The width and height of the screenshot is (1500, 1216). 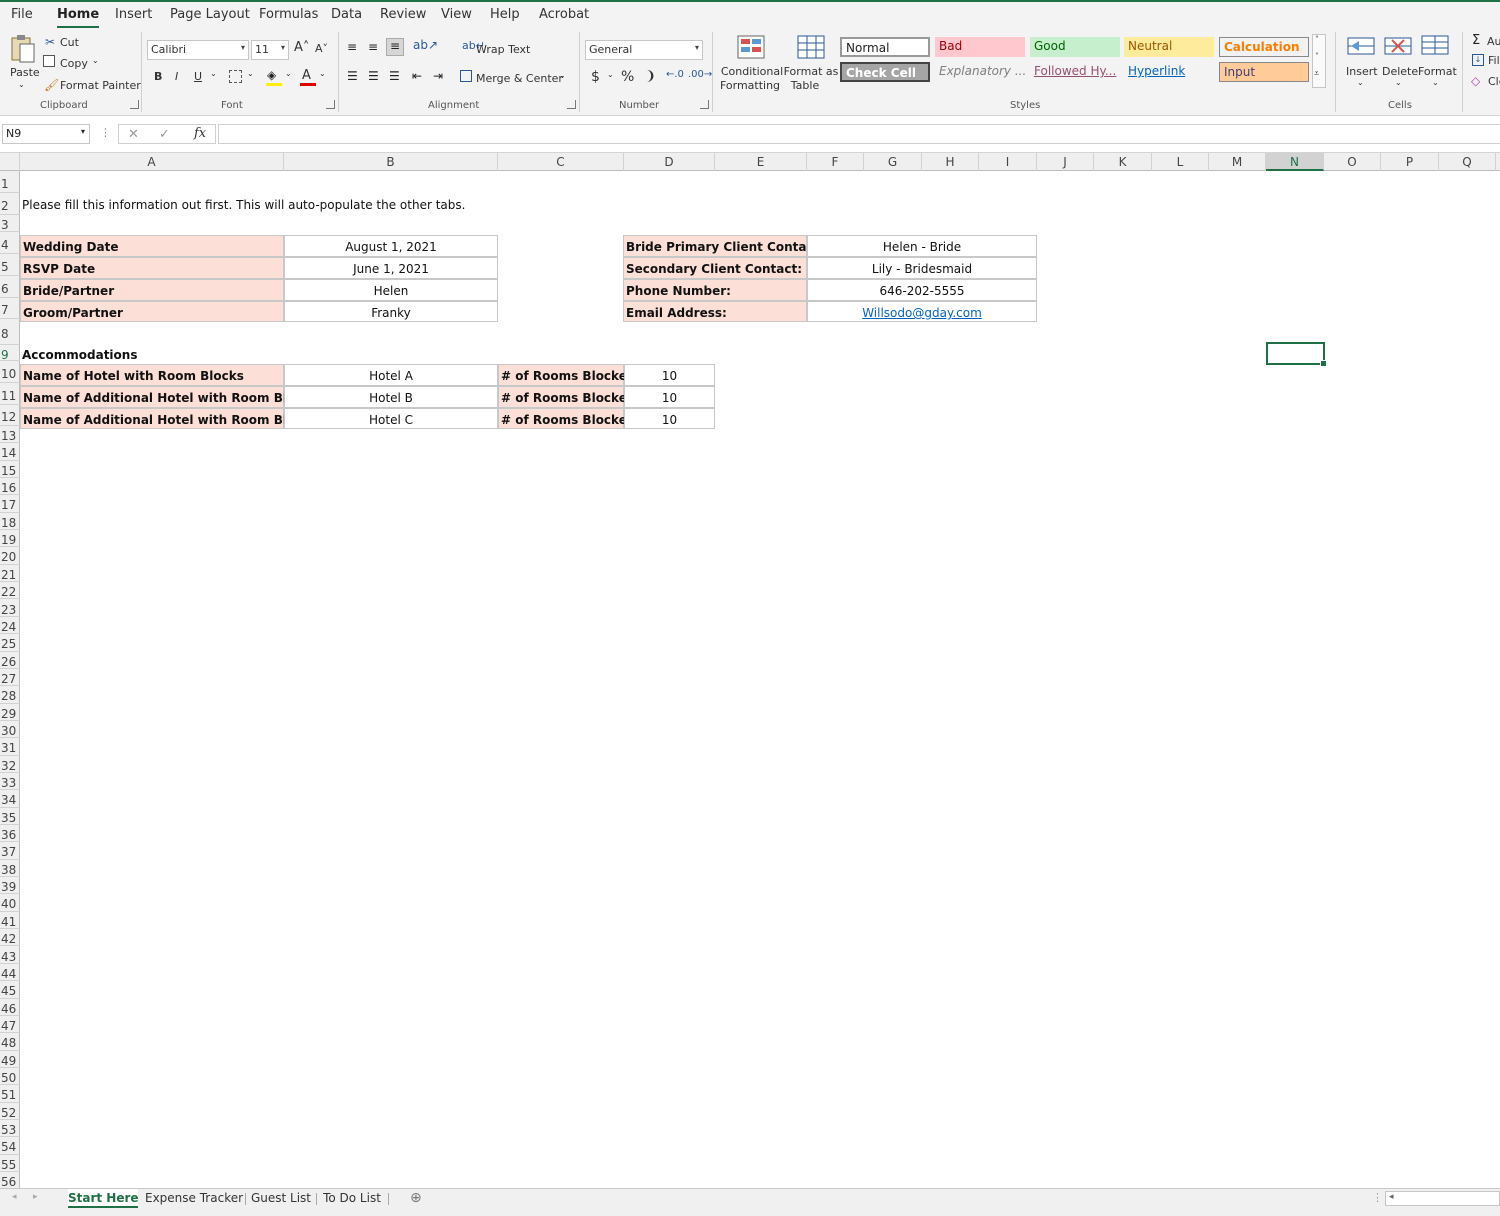 I want to click on number-format-select: General ▾, so click(x=644, y=50).